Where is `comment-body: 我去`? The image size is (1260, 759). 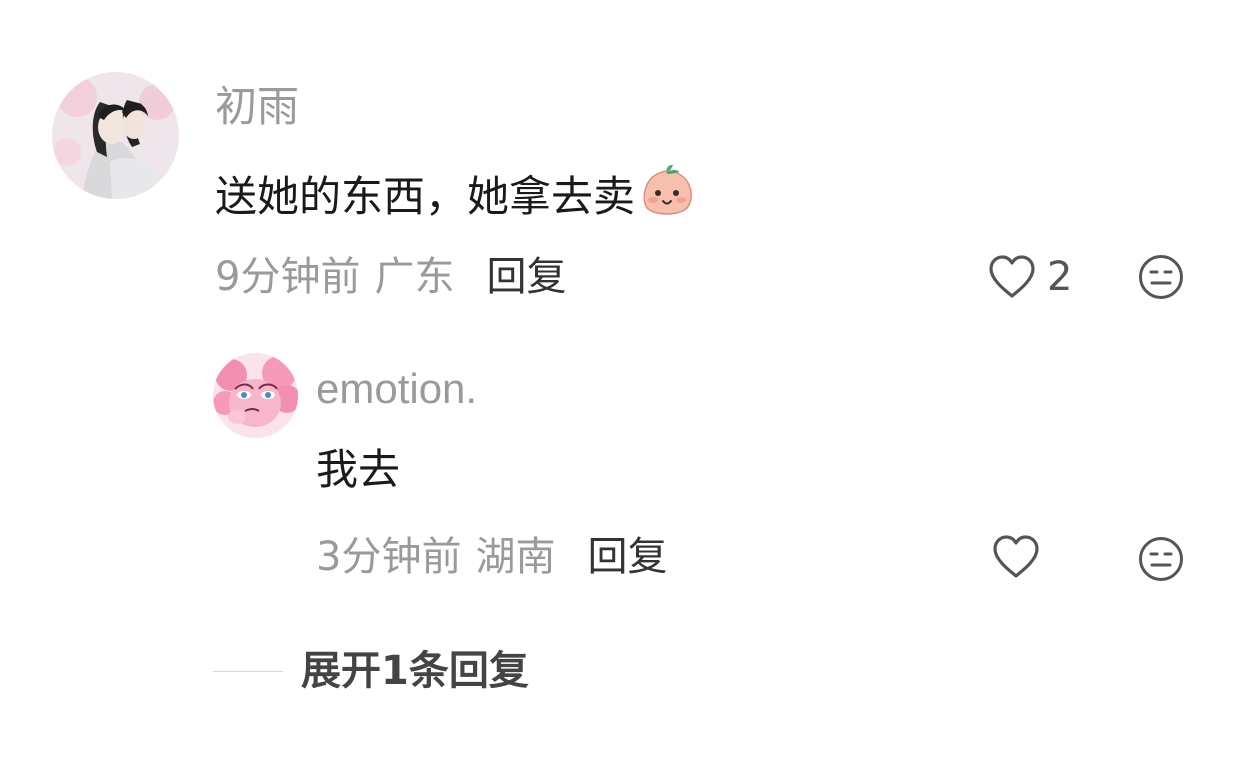
comment-body: 我去 is located at coordinates (358, 469).